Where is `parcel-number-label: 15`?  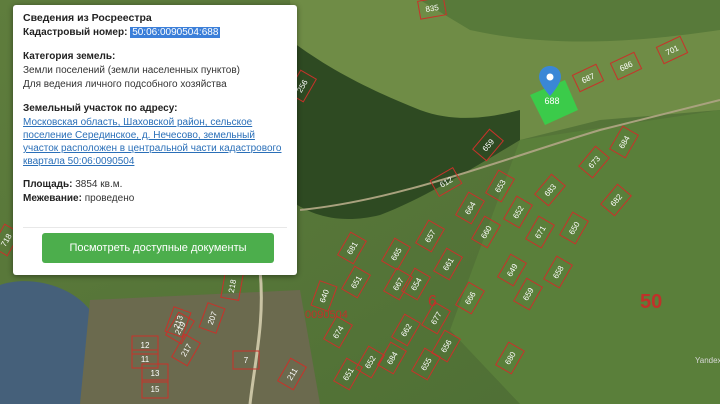
parcel-number-label: 15 is located at coordinates (155, 389).